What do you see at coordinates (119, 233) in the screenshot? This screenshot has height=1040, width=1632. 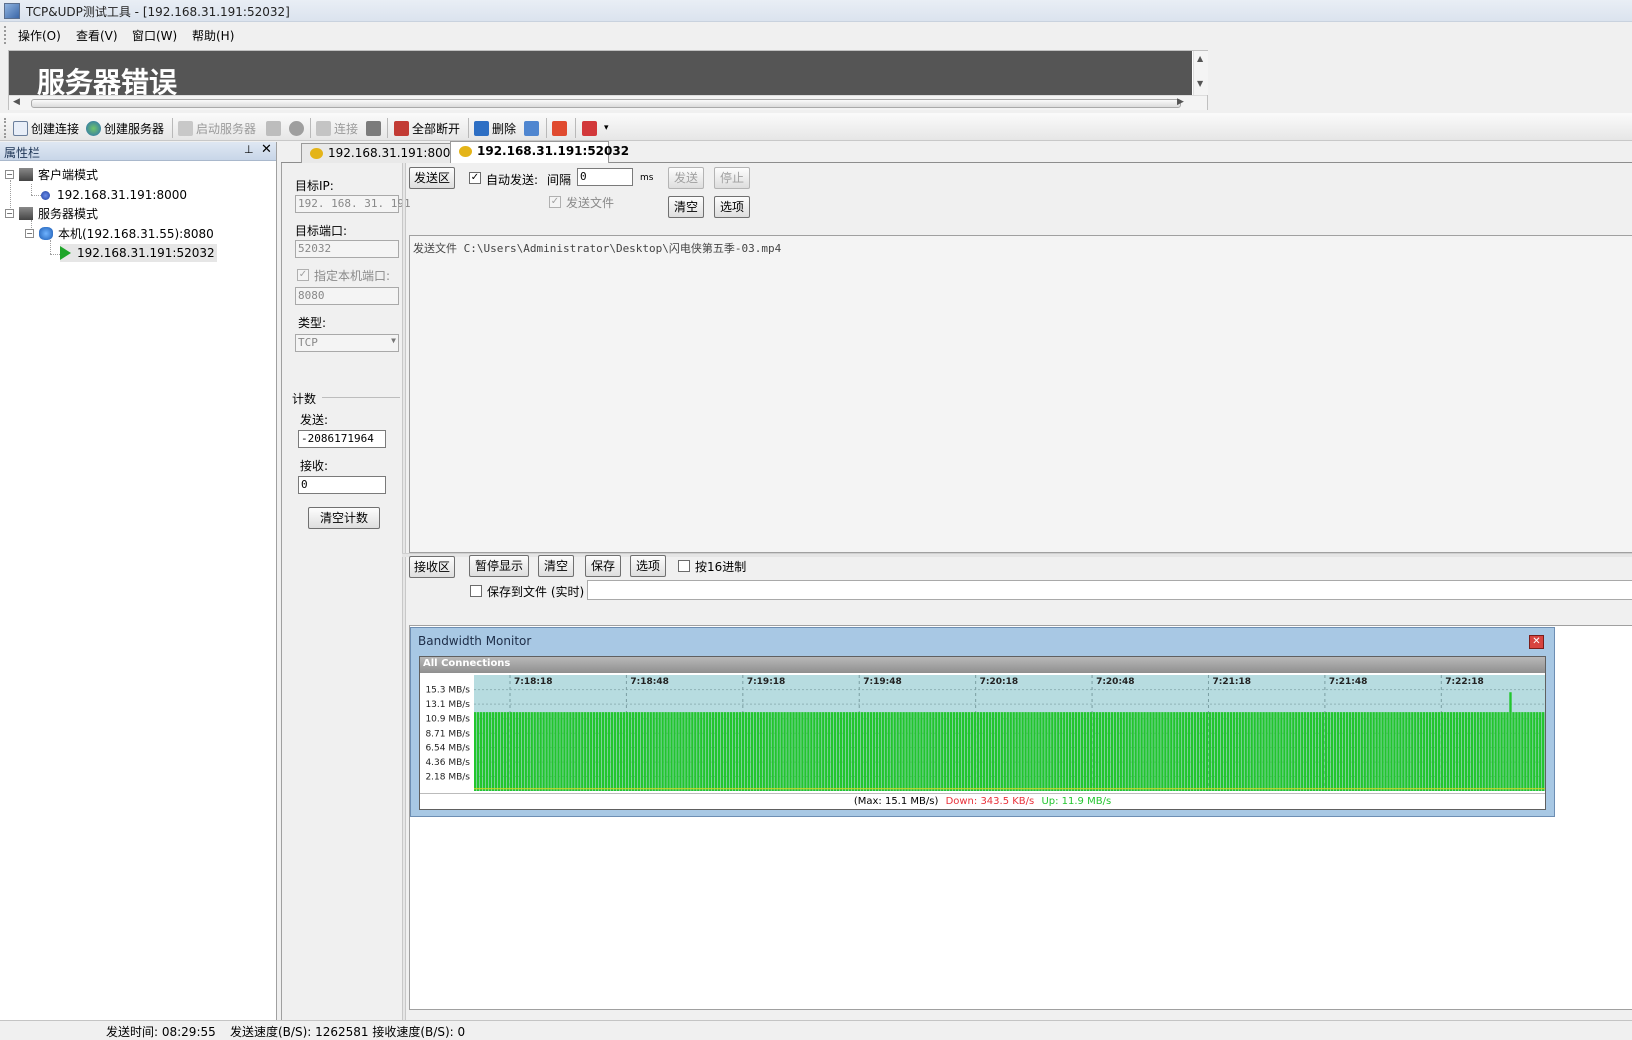 I see `tree-node-local-server: − 本机(192.168.31.55):8080` at bounding box center [119, 233].